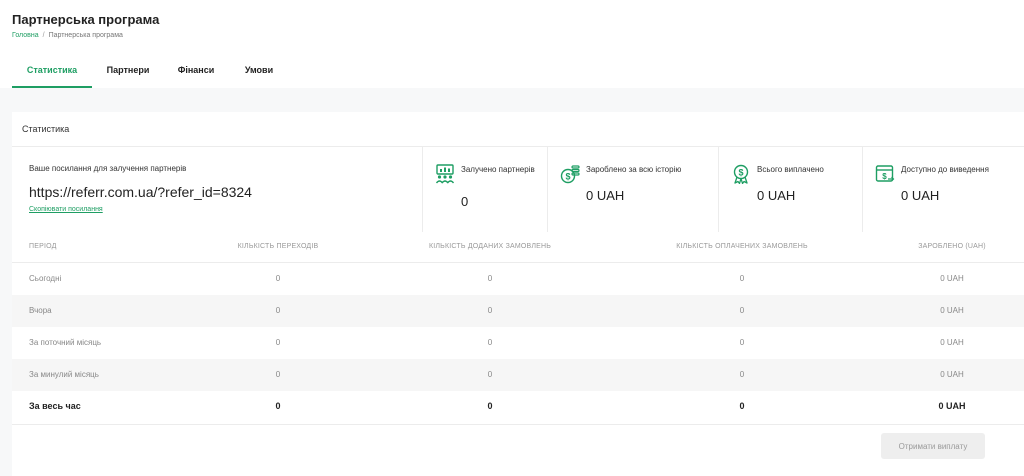 The width and height of the screenshot is (1024, 476). What do you see at coordinates (790, 169) in the screenshot?
I see `stat-label-paid: Всього виплачено` at bounding box center [790, 169].